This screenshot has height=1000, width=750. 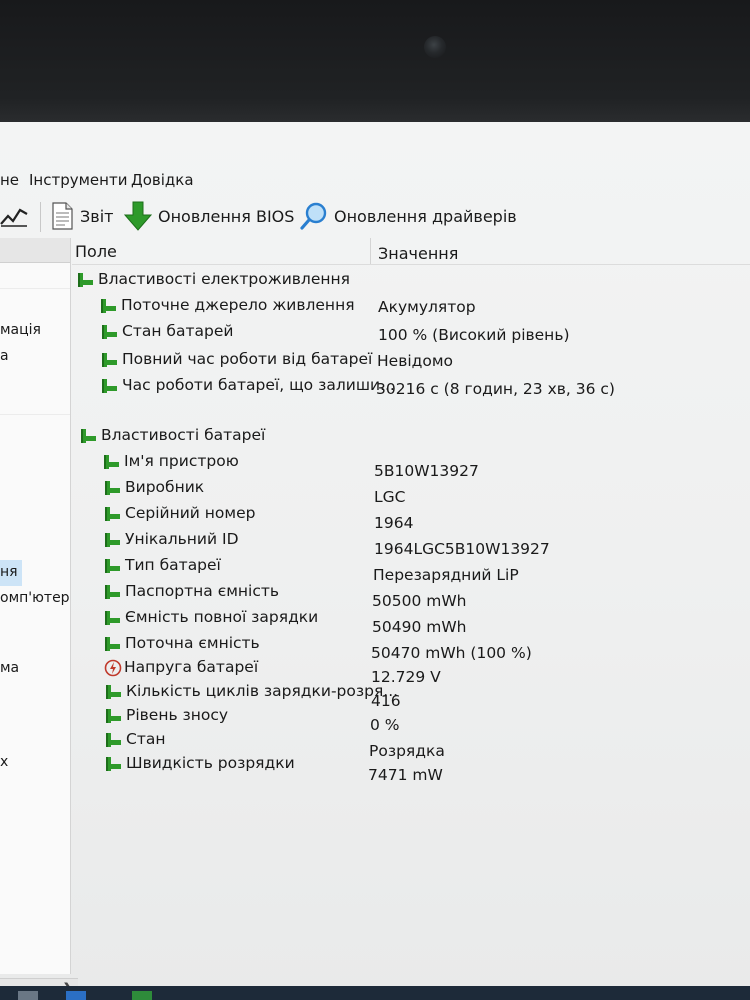 What do you see at coordinates (451, 653) in the screenshot?
I see `field-value: 50470 mWh (100 %)` at bounding box center [451, 653].